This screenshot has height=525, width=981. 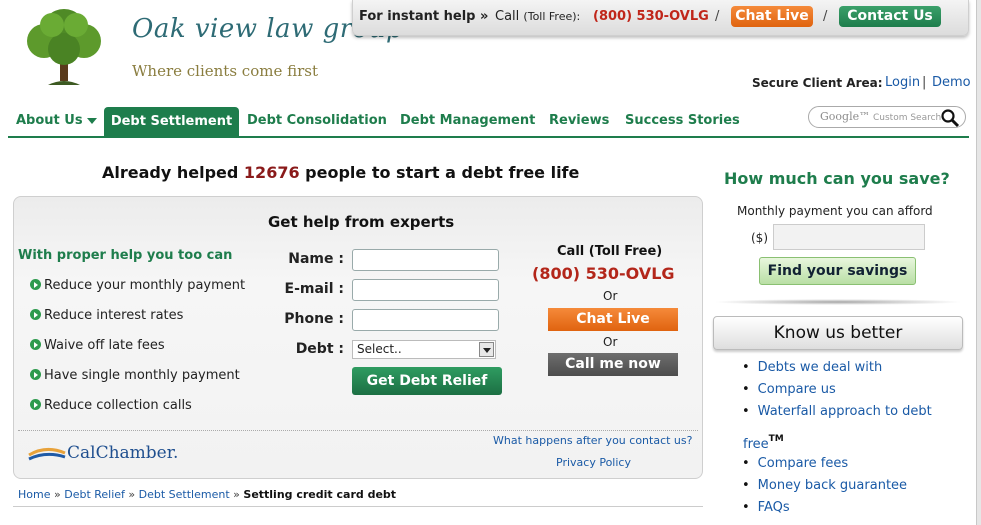 What do you see at coordinates (91, 120) in the screenshot?
I see `chevron-down-icon` at bounding box center [91, 120].